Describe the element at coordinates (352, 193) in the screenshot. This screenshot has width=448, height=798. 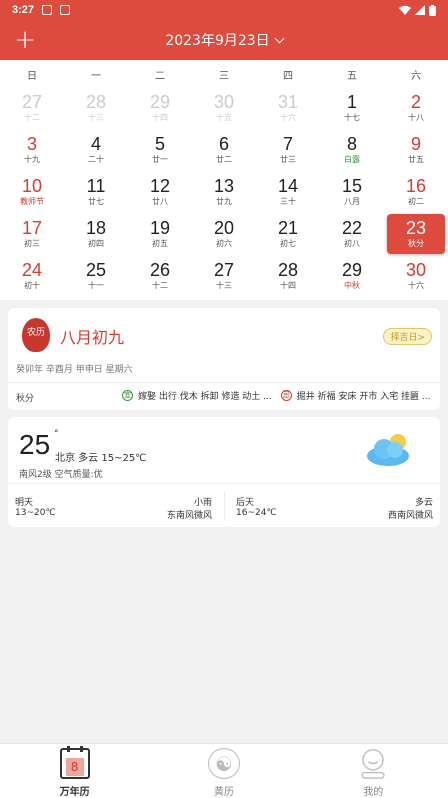
I see `calendar-day: 15 八月` at that location.